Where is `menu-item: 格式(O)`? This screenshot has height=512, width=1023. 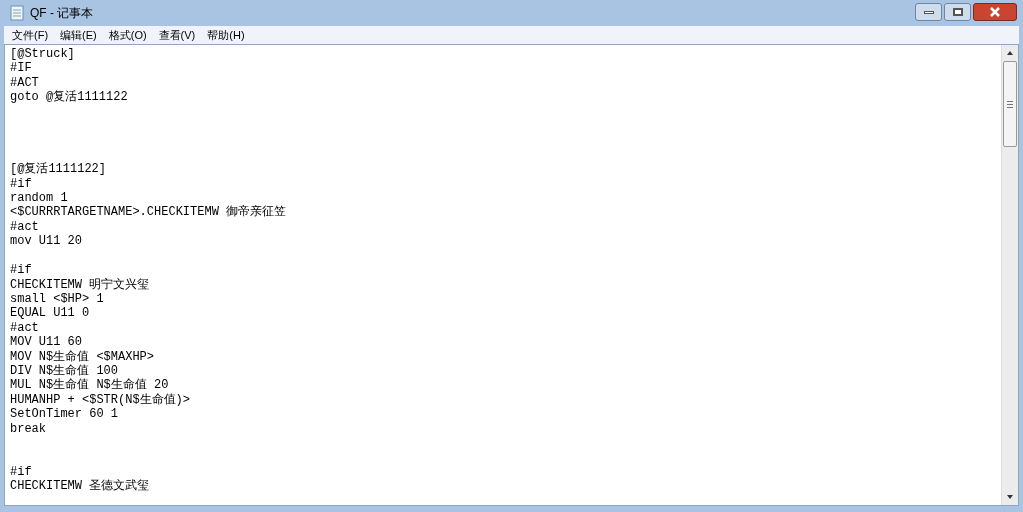 menu-item: 格式(O) is located at coordinates (127, 35).